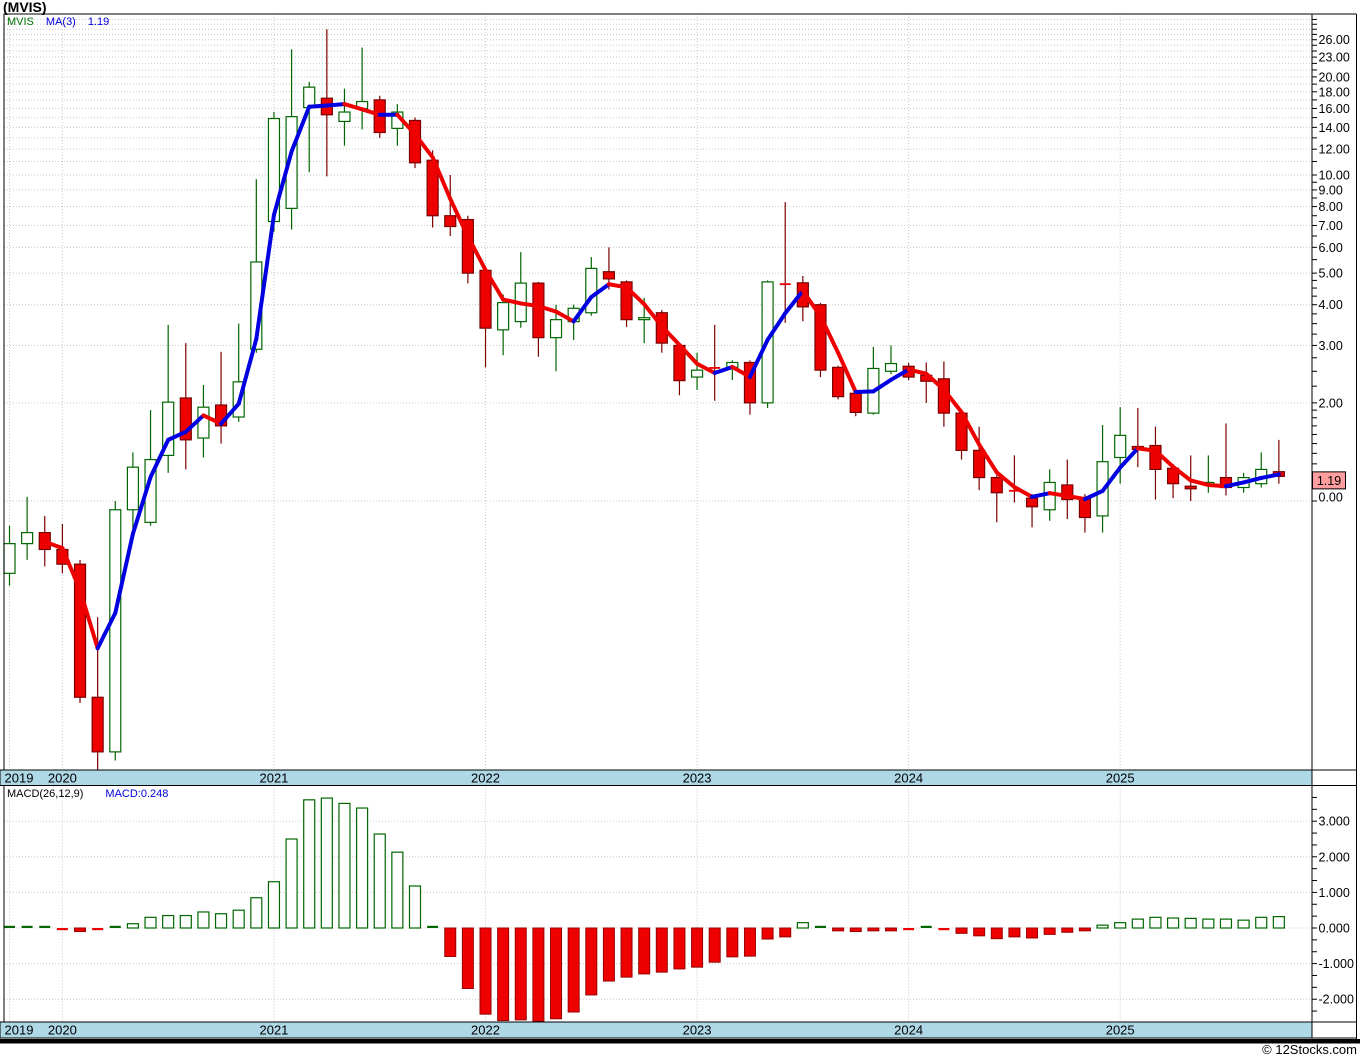 The width and height of the screenshot is (1360, 1056). Describe the element at coordinates (785, 284) in the screenshot. I see `candle-doji` at that location.